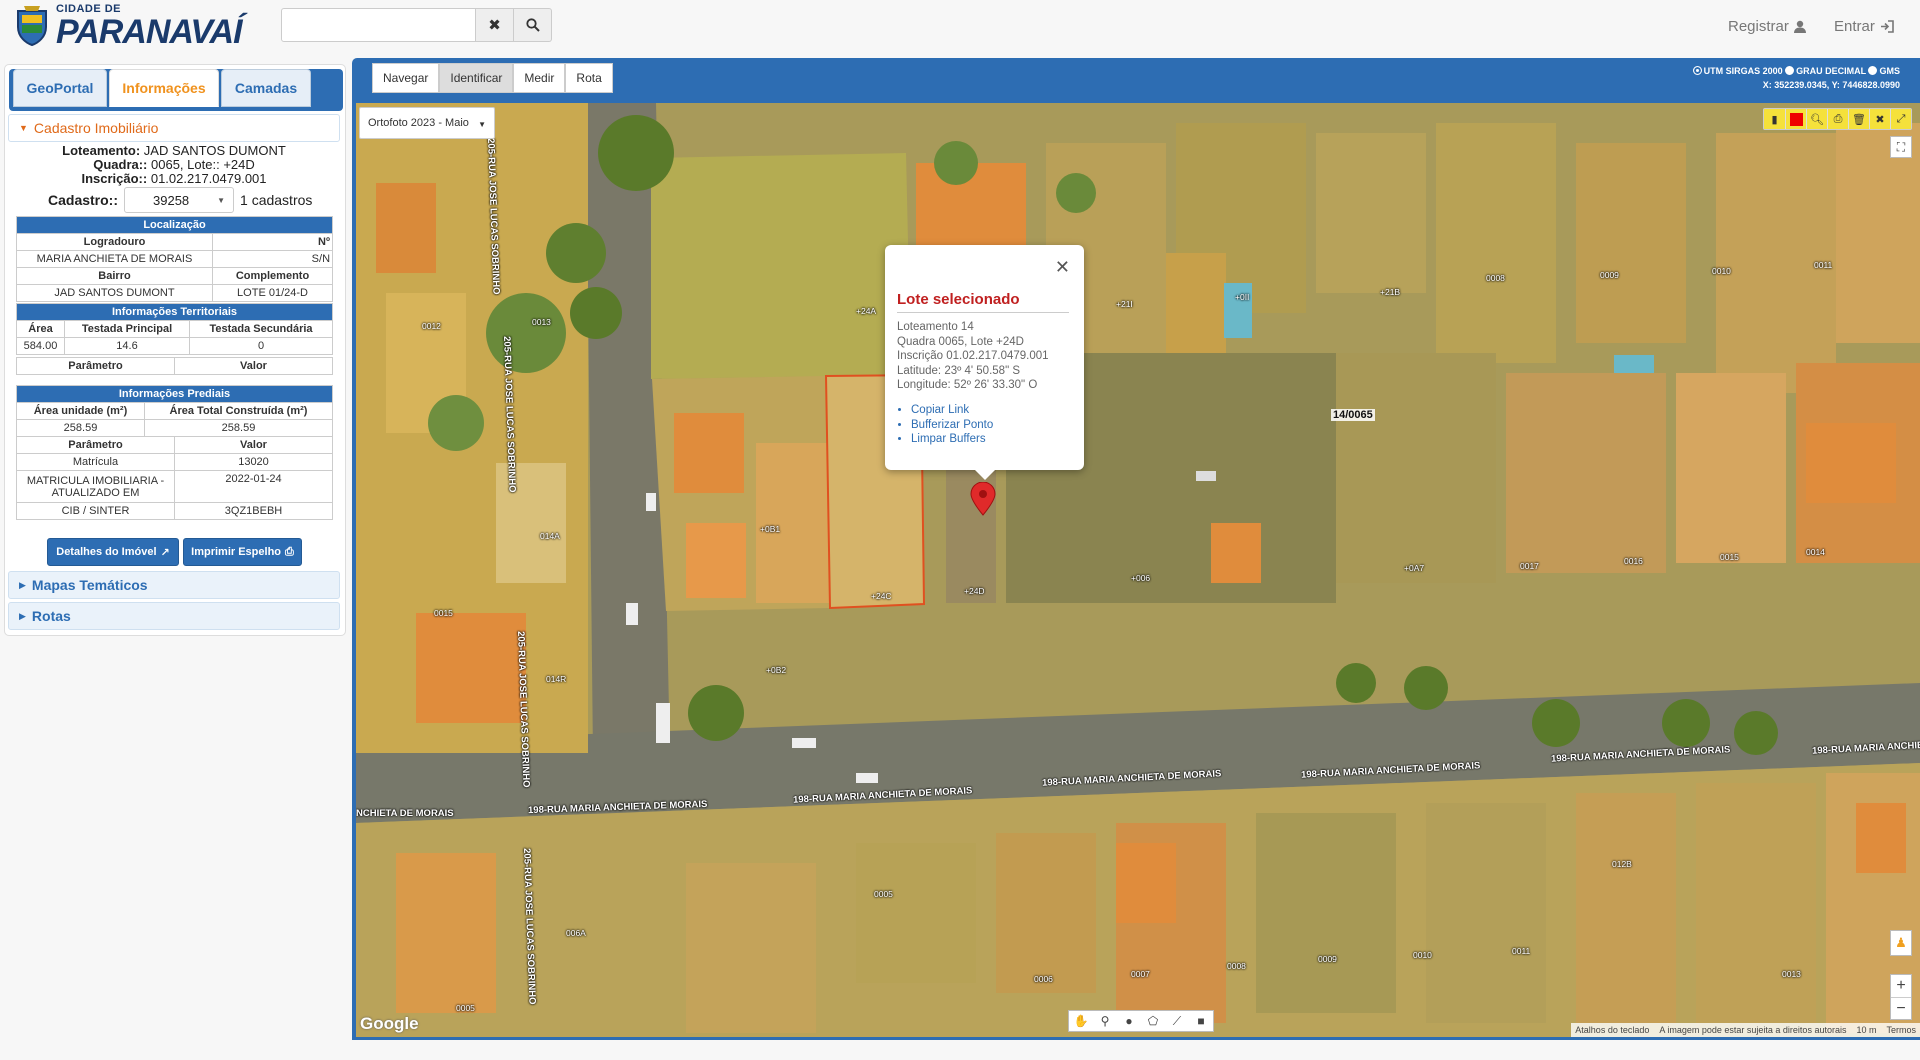 This screenshot has height=1060, width=1920. I want to click on scale-bar: 10 m, so click(1866, 1030).